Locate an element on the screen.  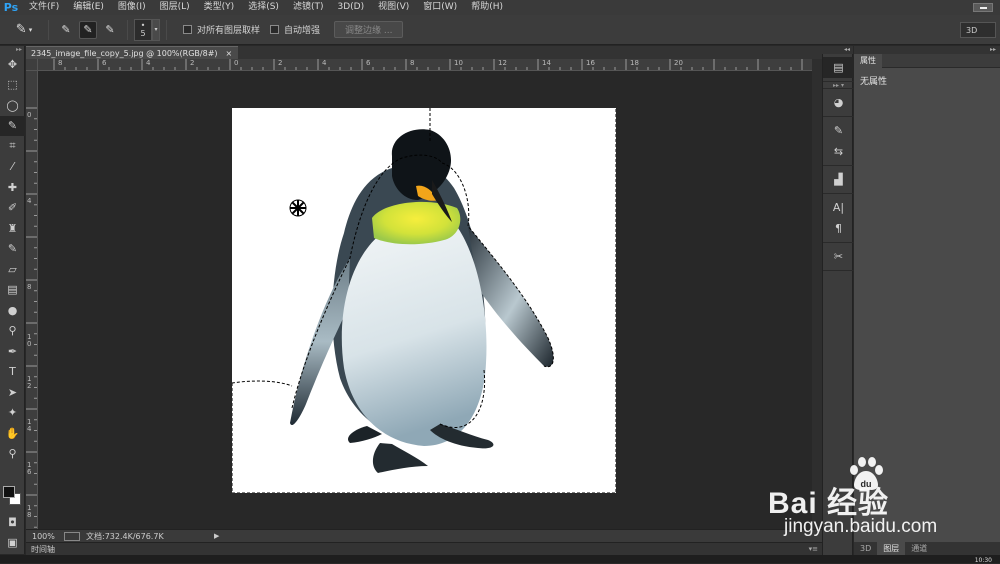
menu-window: 窗口(W) is located at coordinates (440, 7).